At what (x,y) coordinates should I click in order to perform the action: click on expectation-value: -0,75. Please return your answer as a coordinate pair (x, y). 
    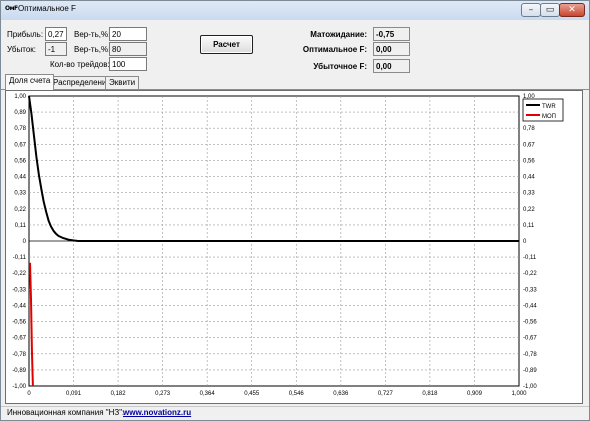
    Looking at the image, I should click on (391, 34).